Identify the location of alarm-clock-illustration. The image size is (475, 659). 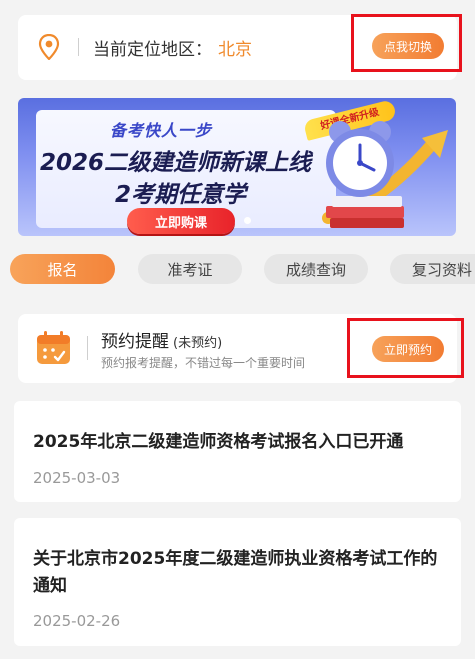
(385, 174).